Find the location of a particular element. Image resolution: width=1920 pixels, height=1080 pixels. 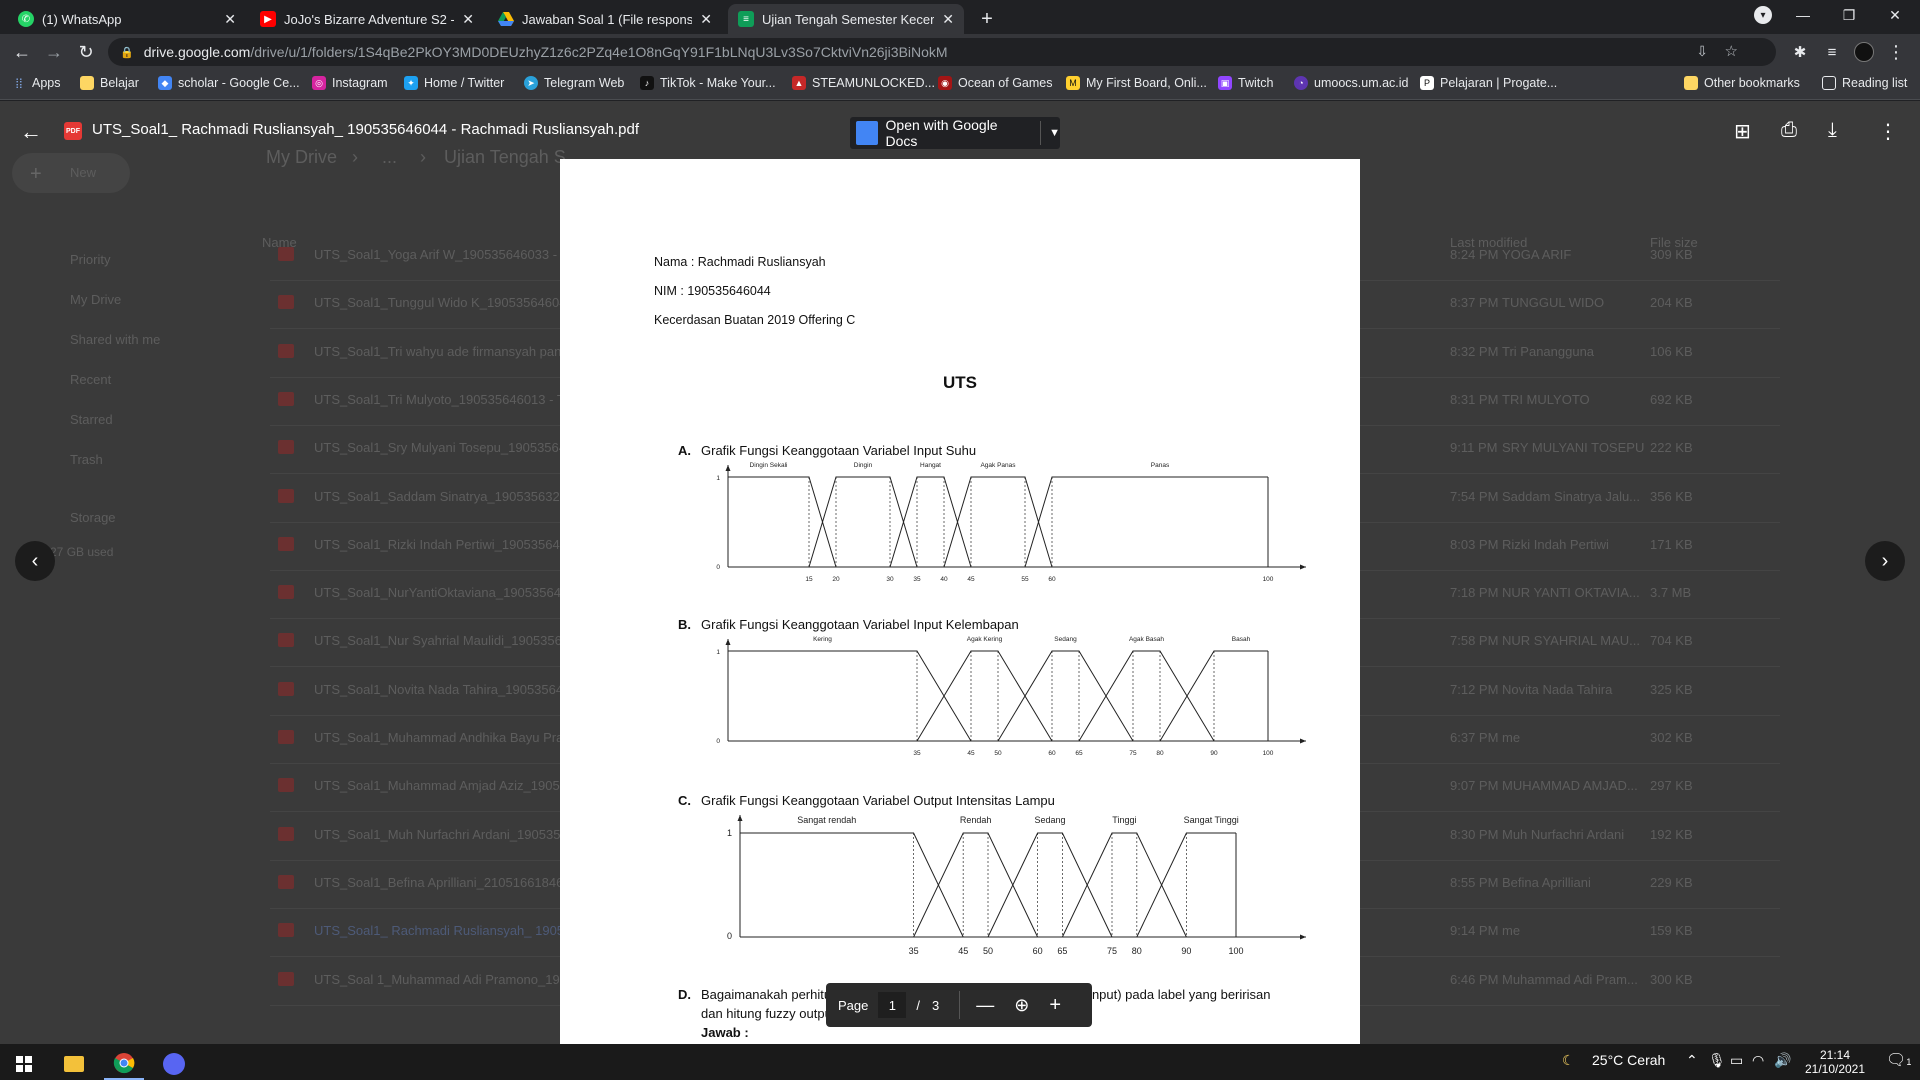

discord-taskbar-icon is located at coordinates (174, 1064).